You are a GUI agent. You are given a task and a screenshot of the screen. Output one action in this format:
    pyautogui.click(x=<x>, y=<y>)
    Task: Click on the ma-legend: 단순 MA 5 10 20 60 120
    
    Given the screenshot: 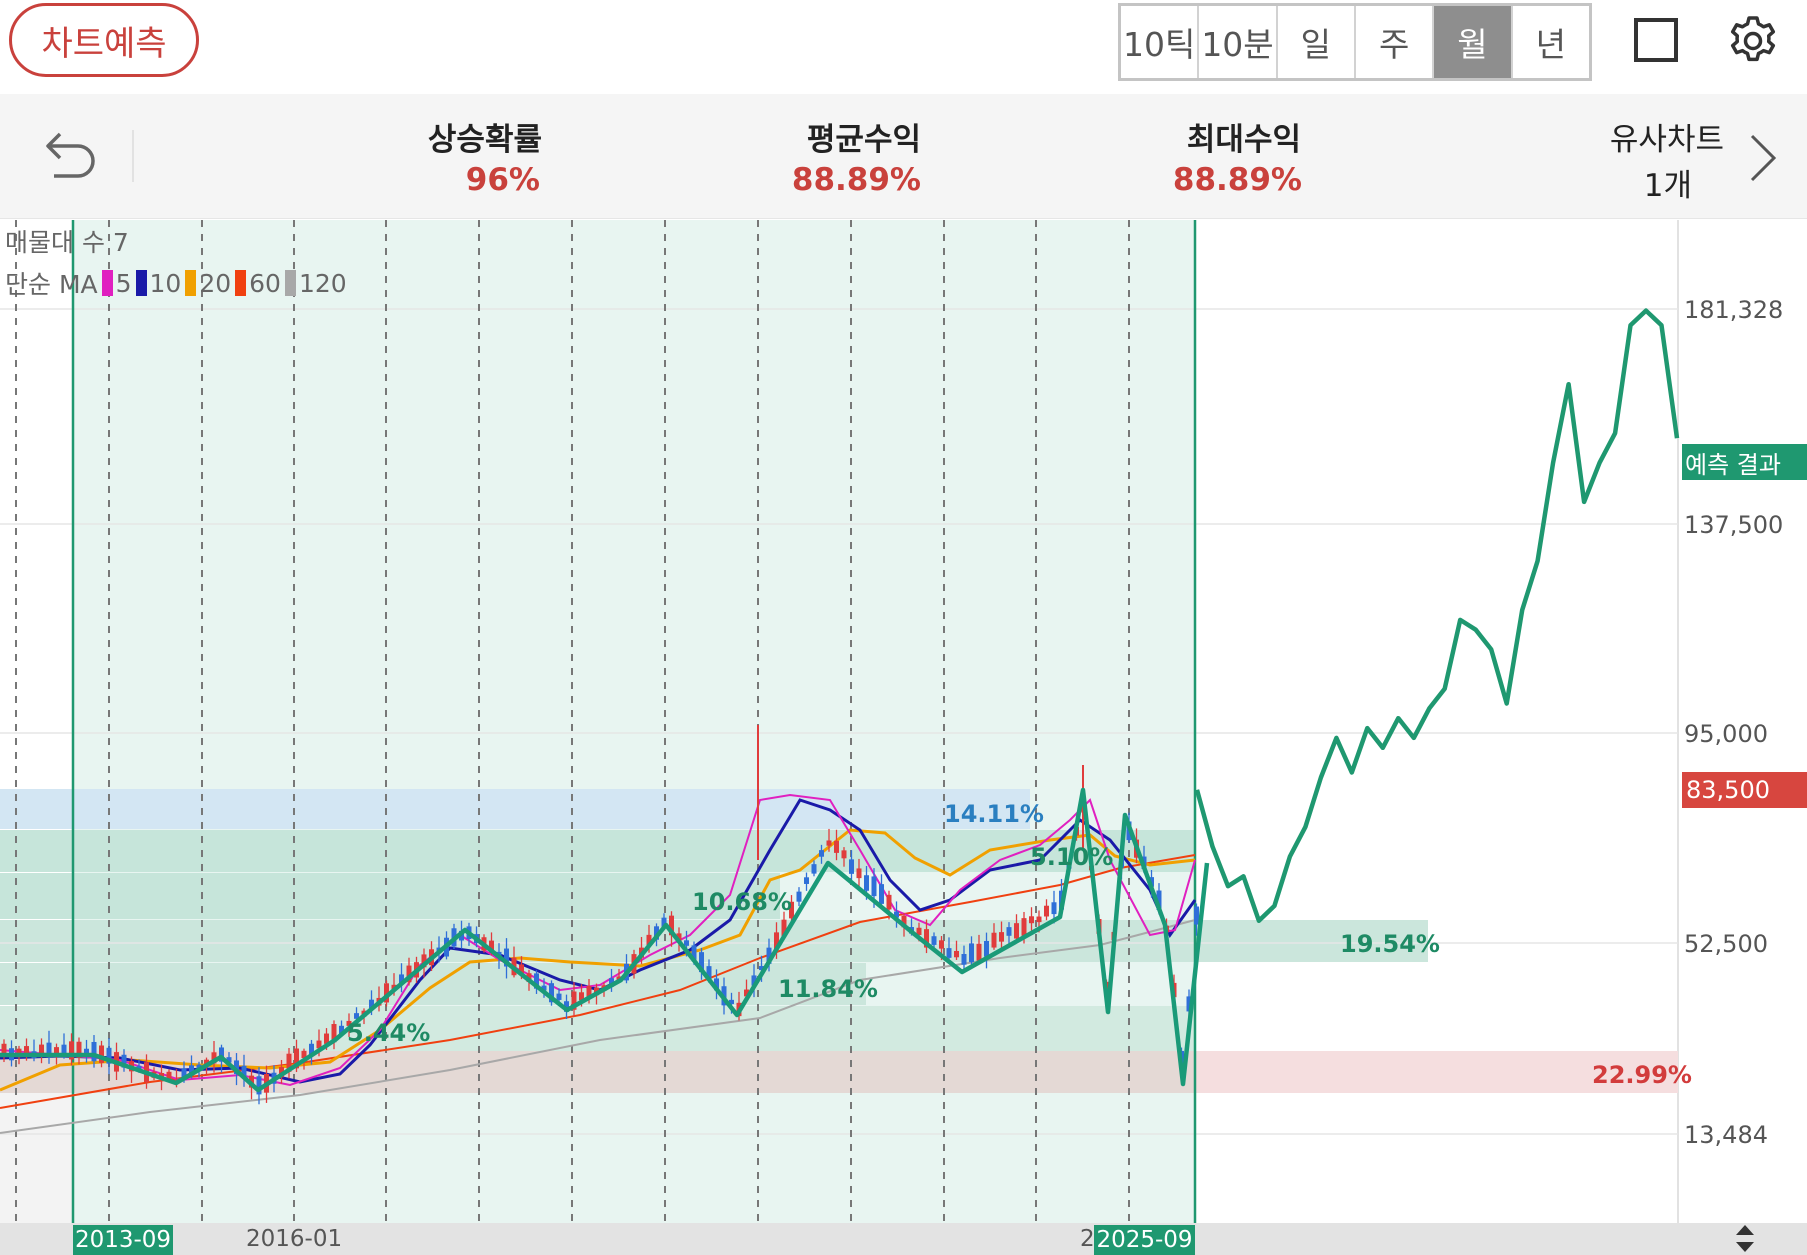 What is the action you would take?
    pyautogui.click(x=176, y=283)
    